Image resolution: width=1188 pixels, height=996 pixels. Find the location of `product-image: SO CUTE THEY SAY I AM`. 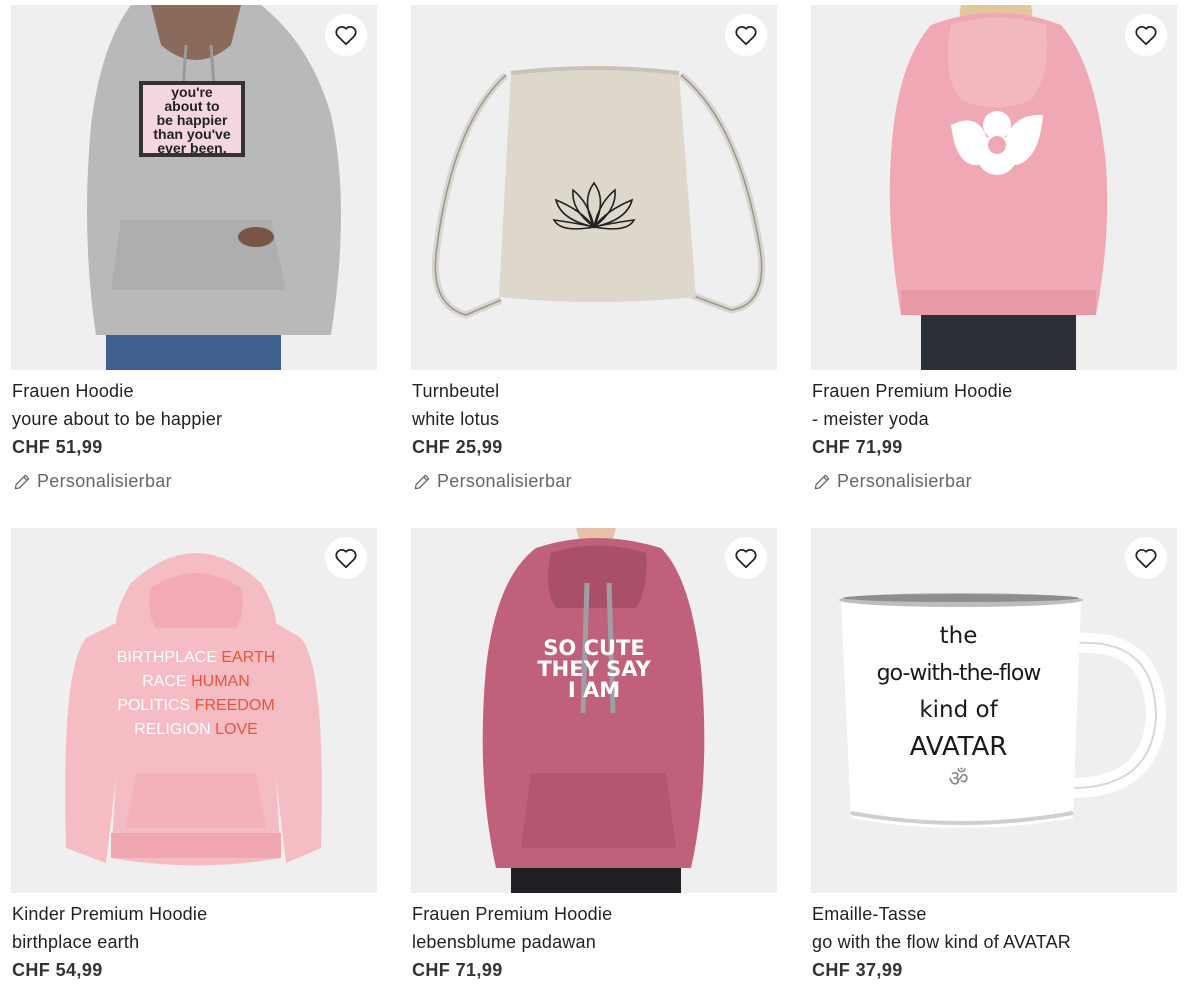

product-image: SO CUTE THEY SAY I AM is located at coordinates (594, 710).